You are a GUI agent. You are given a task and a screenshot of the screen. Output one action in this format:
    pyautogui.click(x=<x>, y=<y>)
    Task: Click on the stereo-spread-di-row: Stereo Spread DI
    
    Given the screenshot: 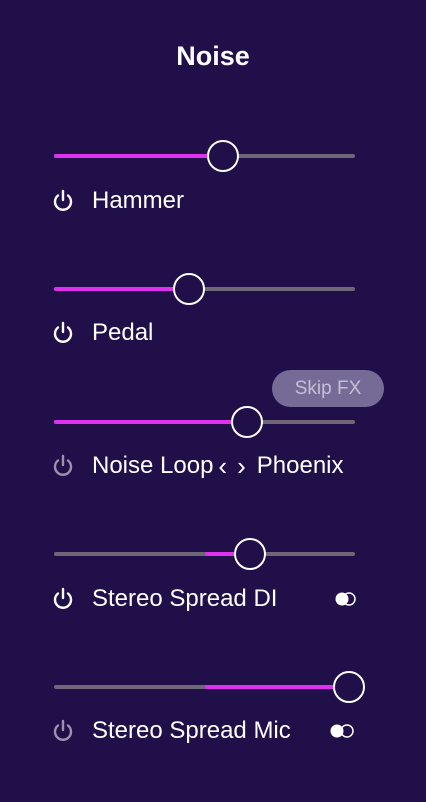 What is the action you would take?
    pyautogui.click(x=163, y=599)
    